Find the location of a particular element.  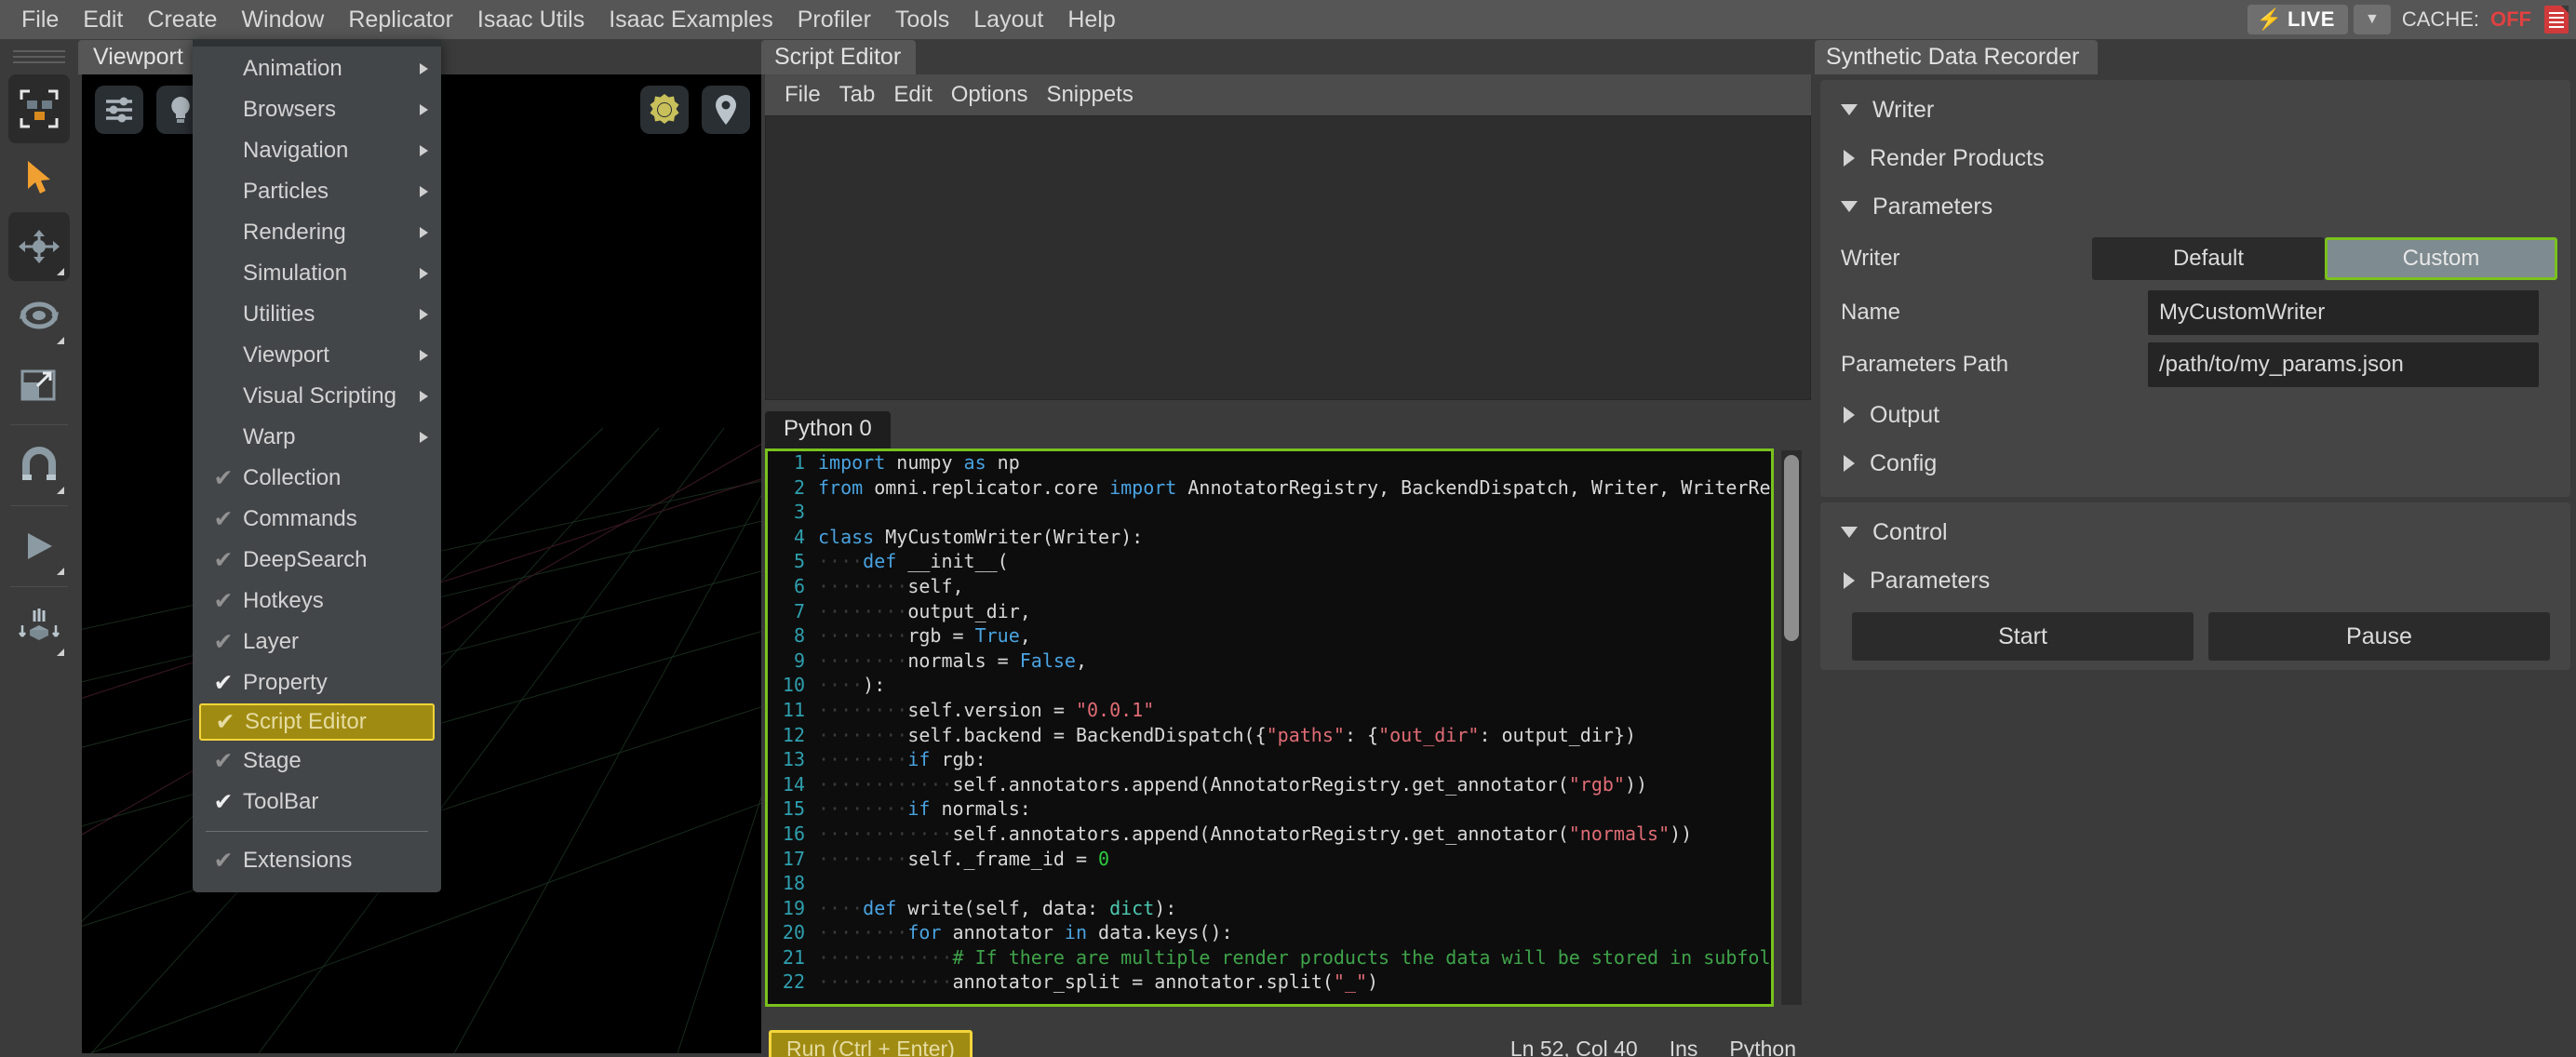

scale-tool-icon is located at coordinates (39, 384).